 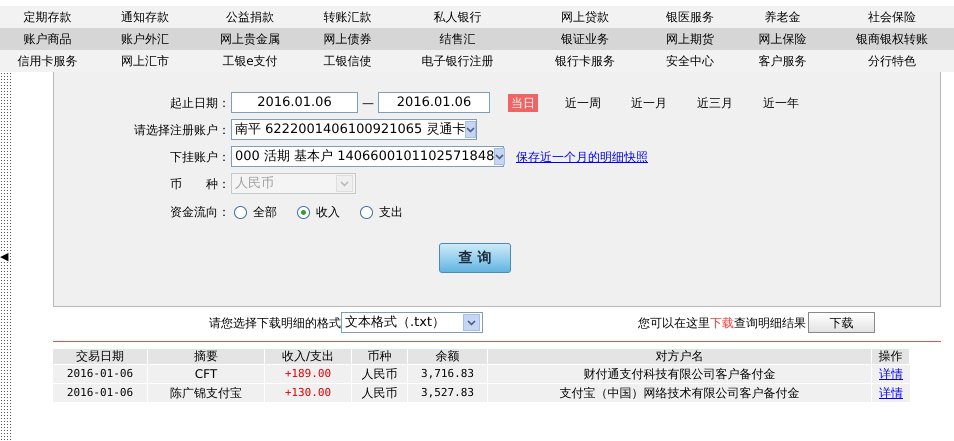 What do you see at coordinates (457, 39) in the screenshot?
I see `menu-item: 结售汇` at bounding box center [457, 39].